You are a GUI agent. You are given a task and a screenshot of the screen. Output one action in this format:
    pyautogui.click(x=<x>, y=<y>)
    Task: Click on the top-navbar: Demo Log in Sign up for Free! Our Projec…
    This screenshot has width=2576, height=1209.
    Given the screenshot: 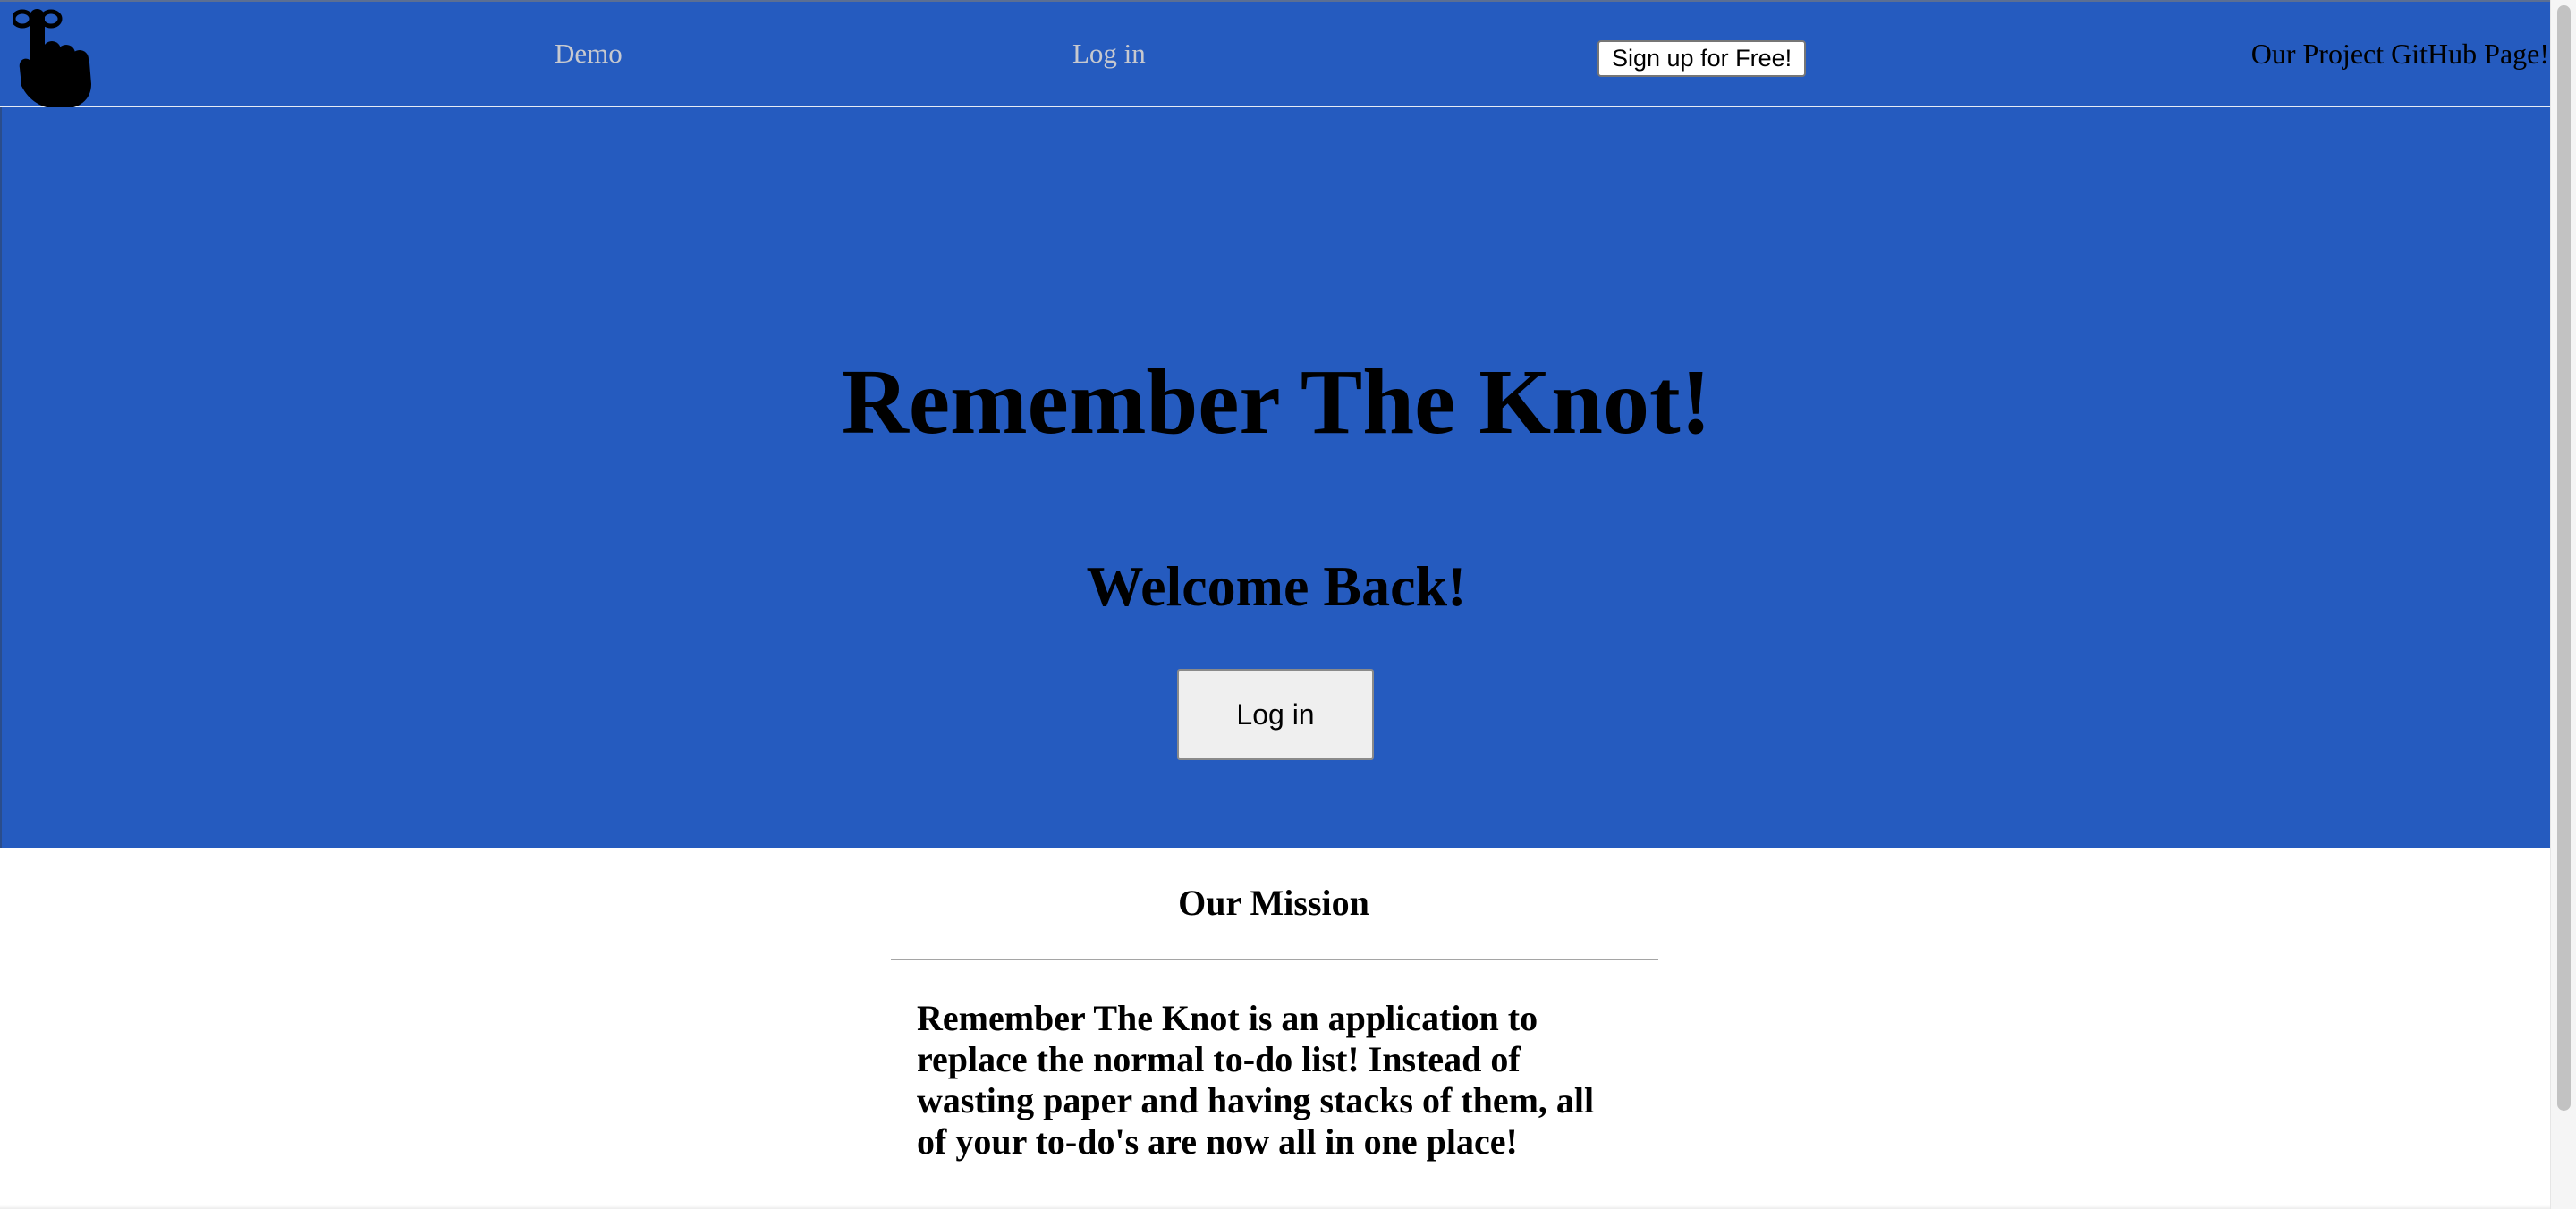 What is the action you would take?
    pyautogui.click(x=1275, y=54)
    